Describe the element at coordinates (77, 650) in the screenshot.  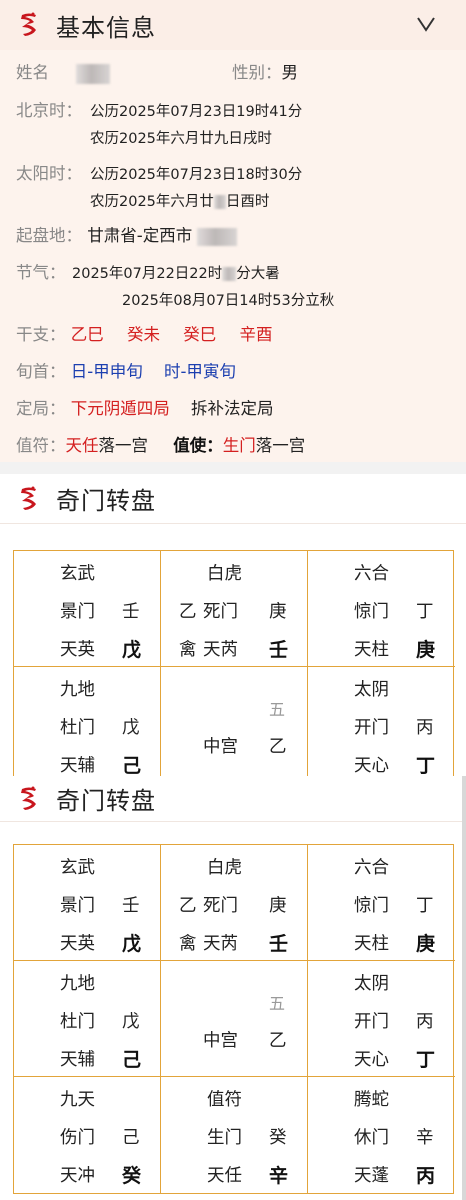
I see `palace-text: 天英` at that location.